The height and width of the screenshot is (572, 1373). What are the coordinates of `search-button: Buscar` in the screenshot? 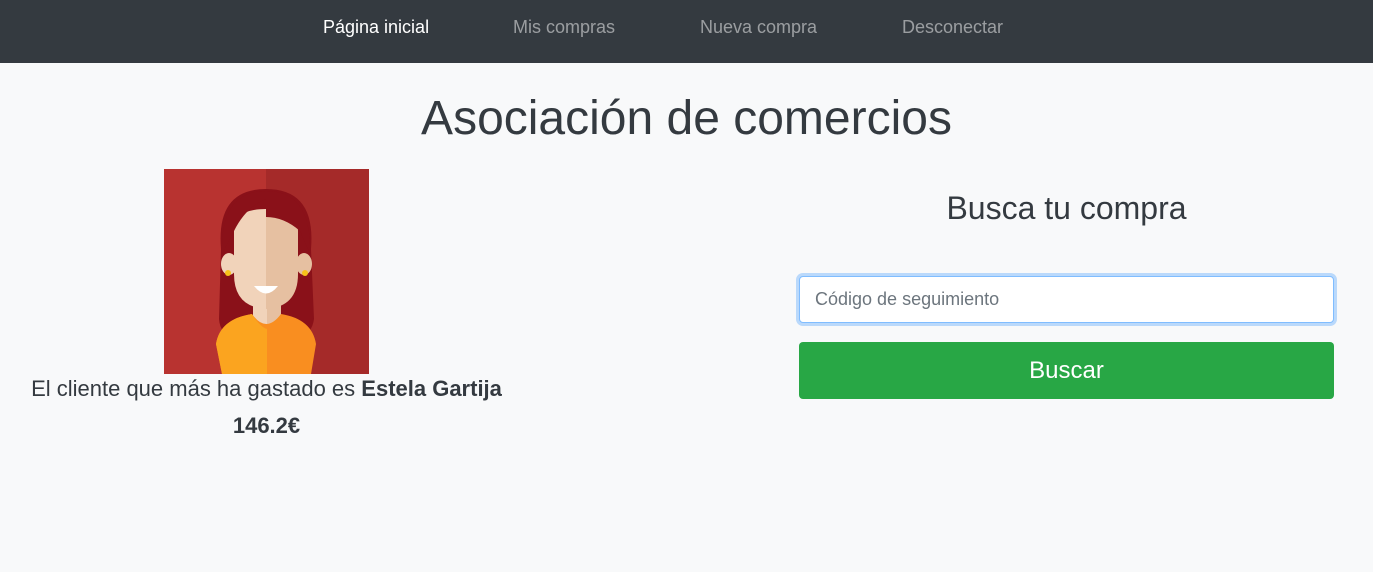 It's located at (1066, 370).